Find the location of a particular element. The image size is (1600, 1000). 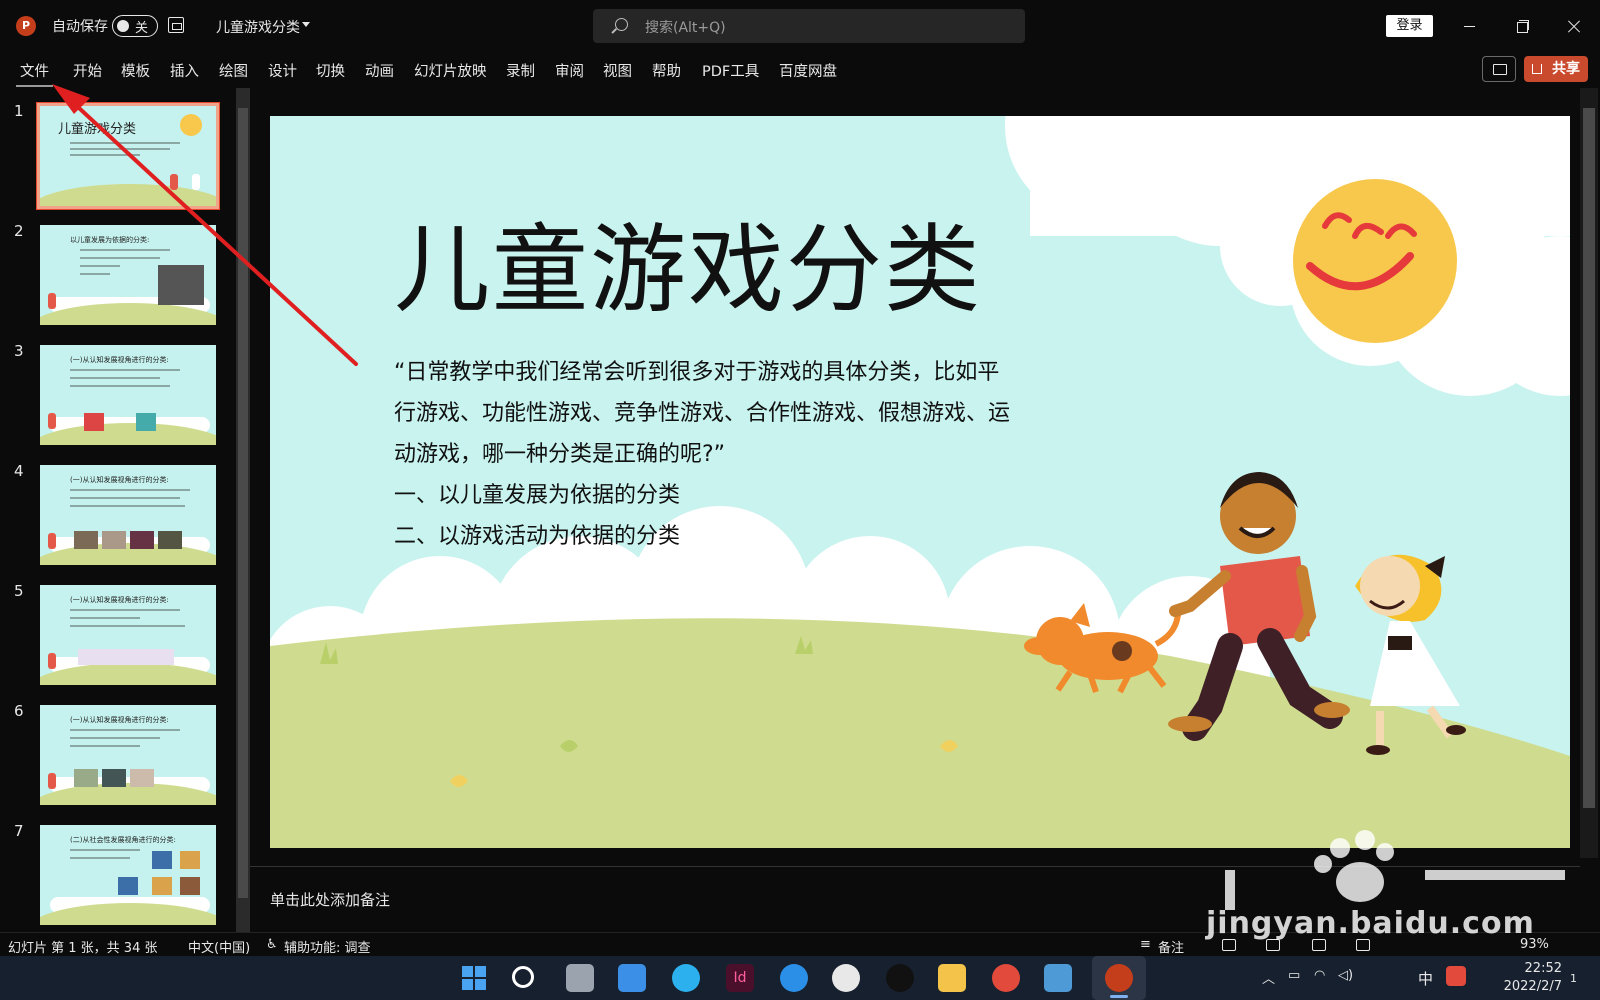

tab-transitions: 切换 is located at coordinates (330, 70).